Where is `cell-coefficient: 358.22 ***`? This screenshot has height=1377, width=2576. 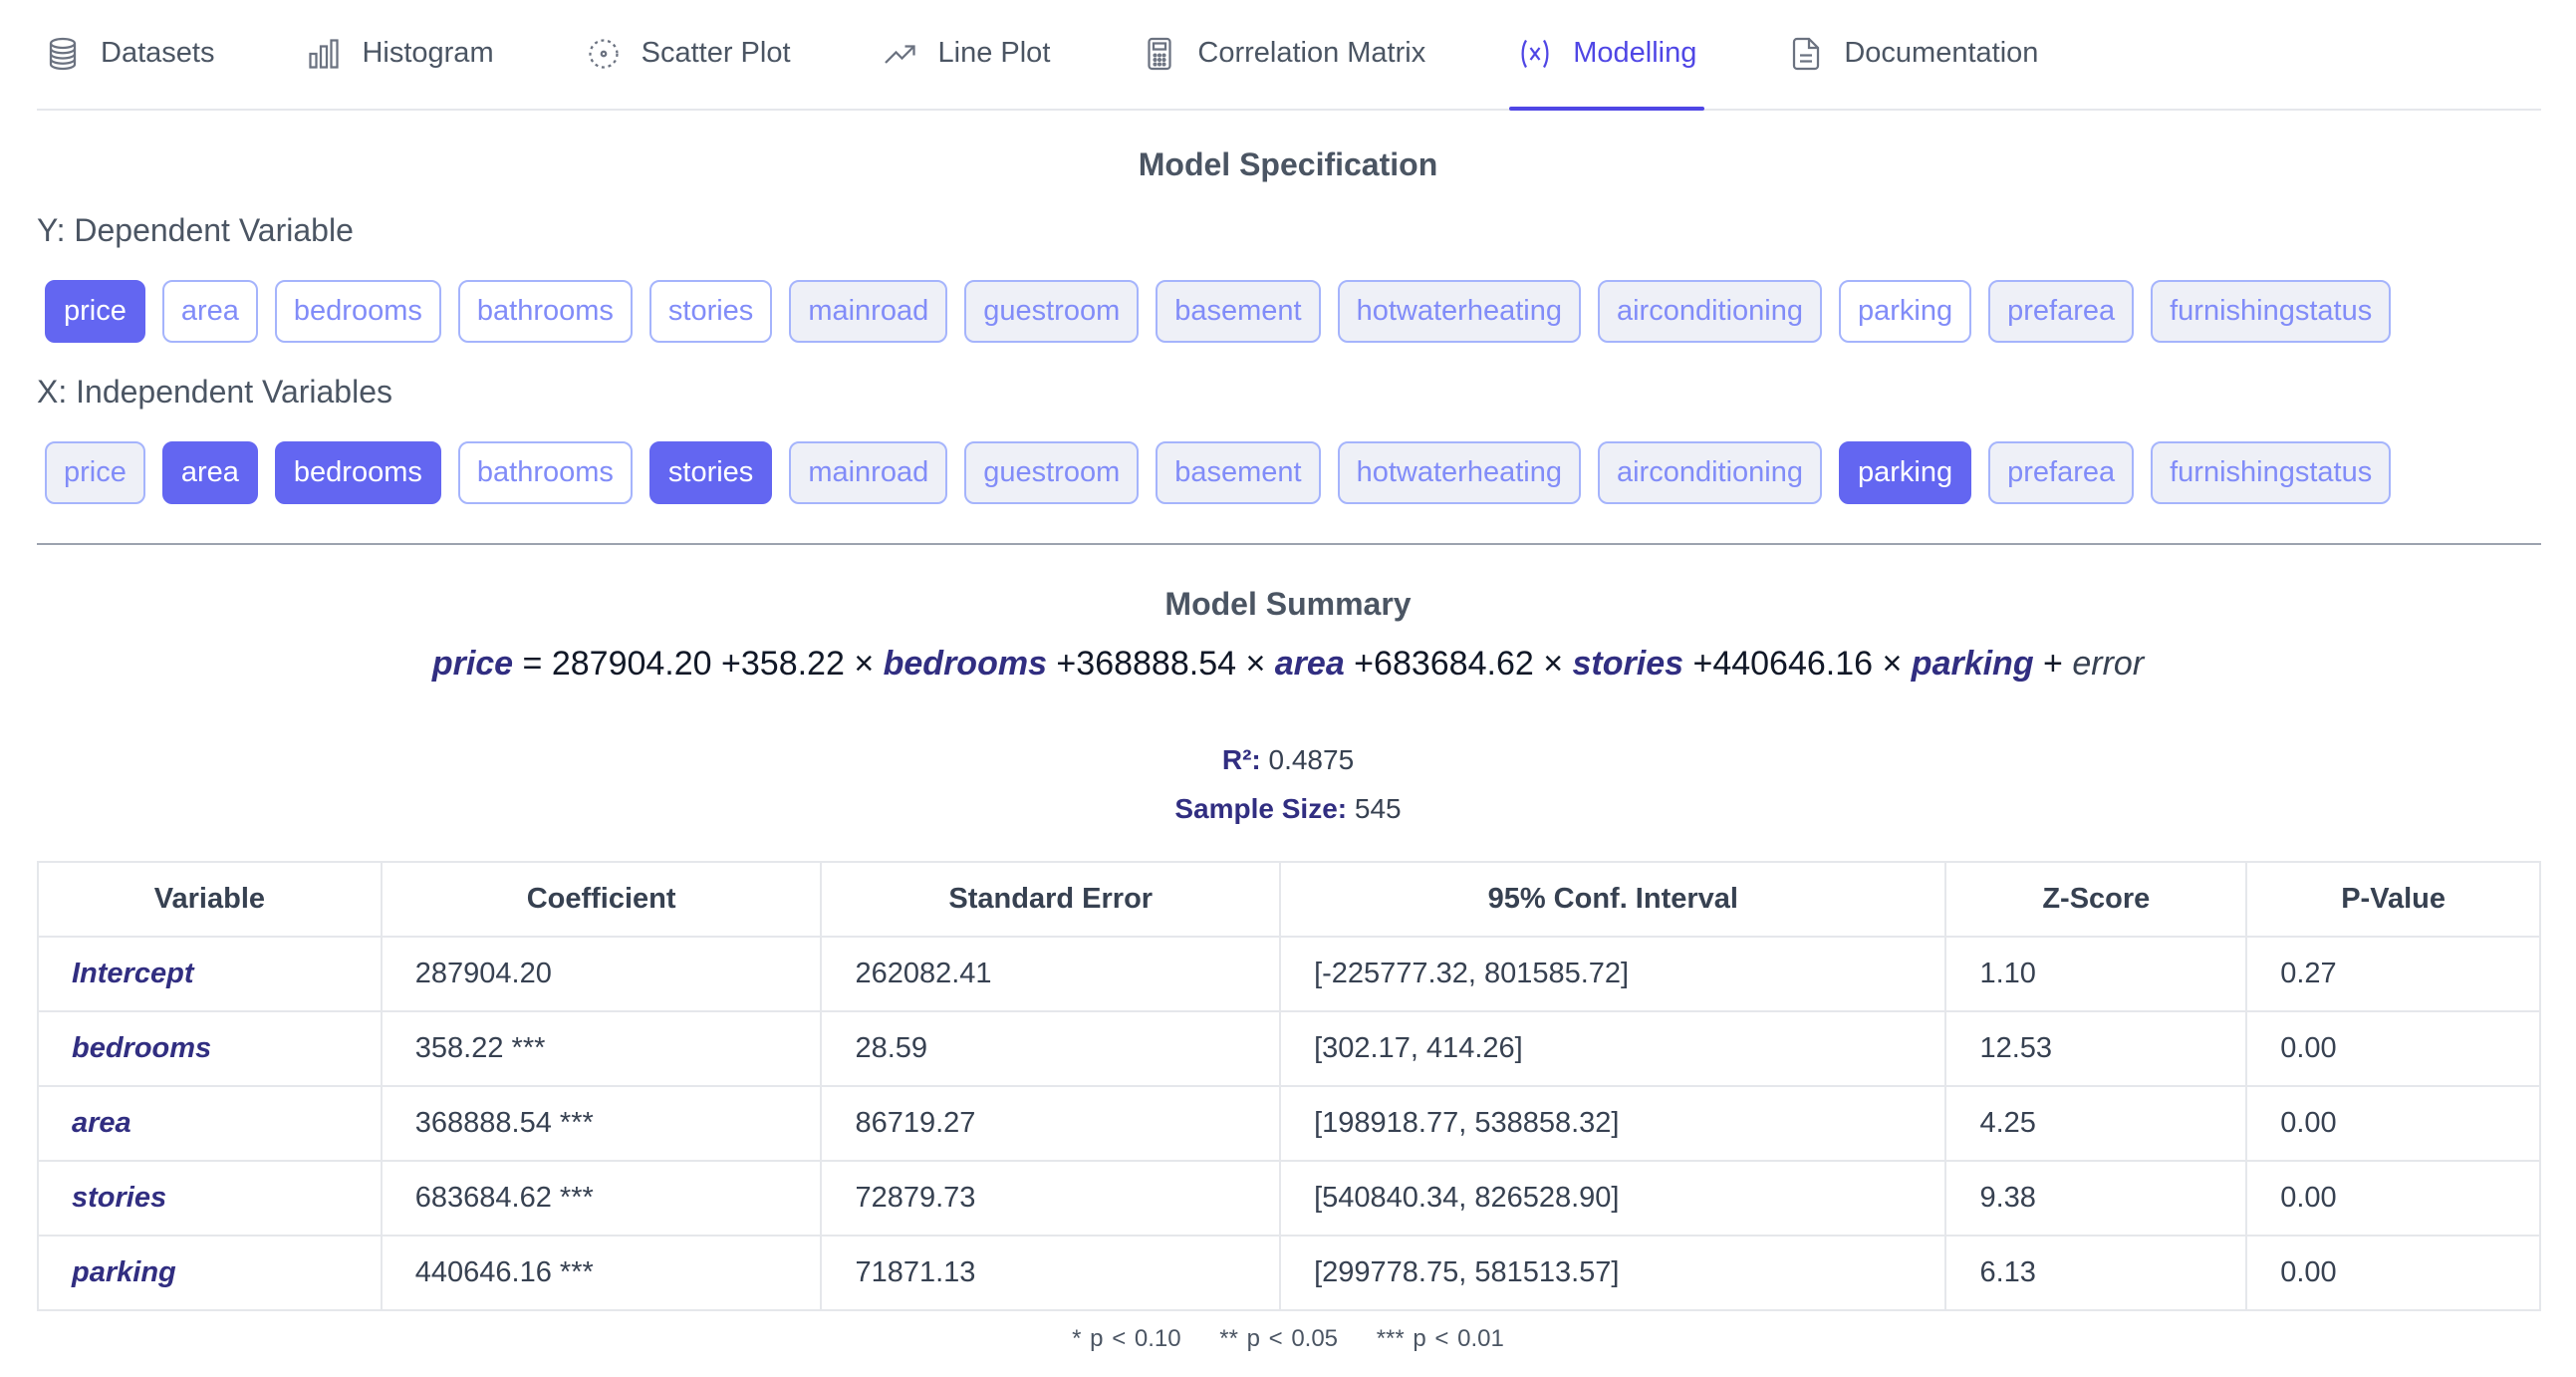
cell-coefficient: 358.22 *** is located at coordinates (601, 1048).